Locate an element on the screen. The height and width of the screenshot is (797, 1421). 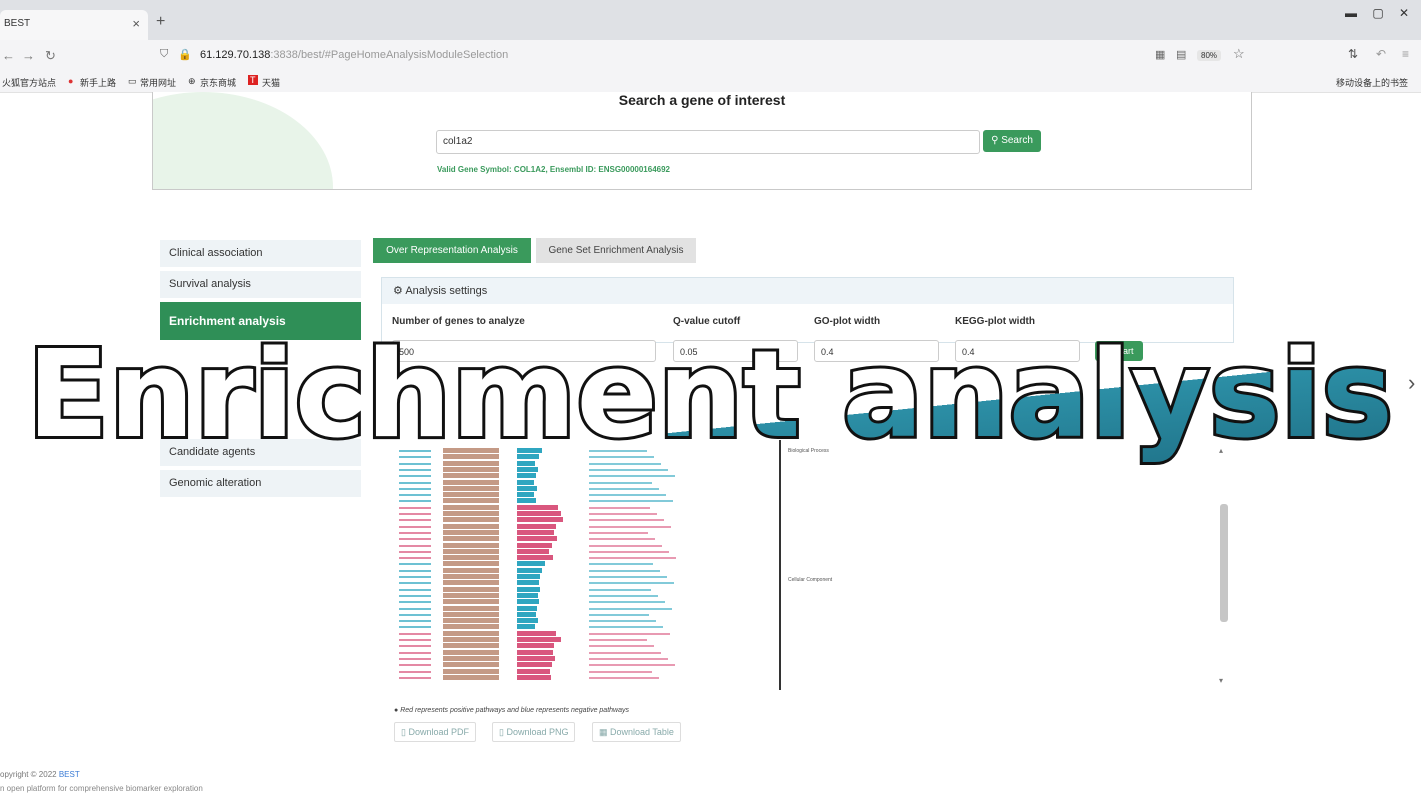
zoom-level: 80% is located at coordinates (1209, 55).